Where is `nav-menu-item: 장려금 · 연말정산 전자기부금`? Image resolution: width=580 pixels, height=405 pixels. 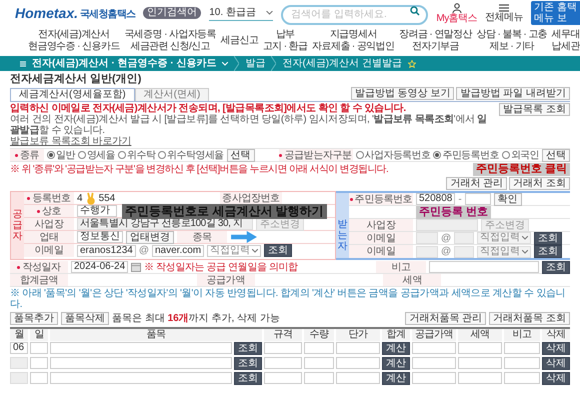 nav-menu-item: 장려금 · 연말정산 전자기부금 is located at coordinates (435, 41).